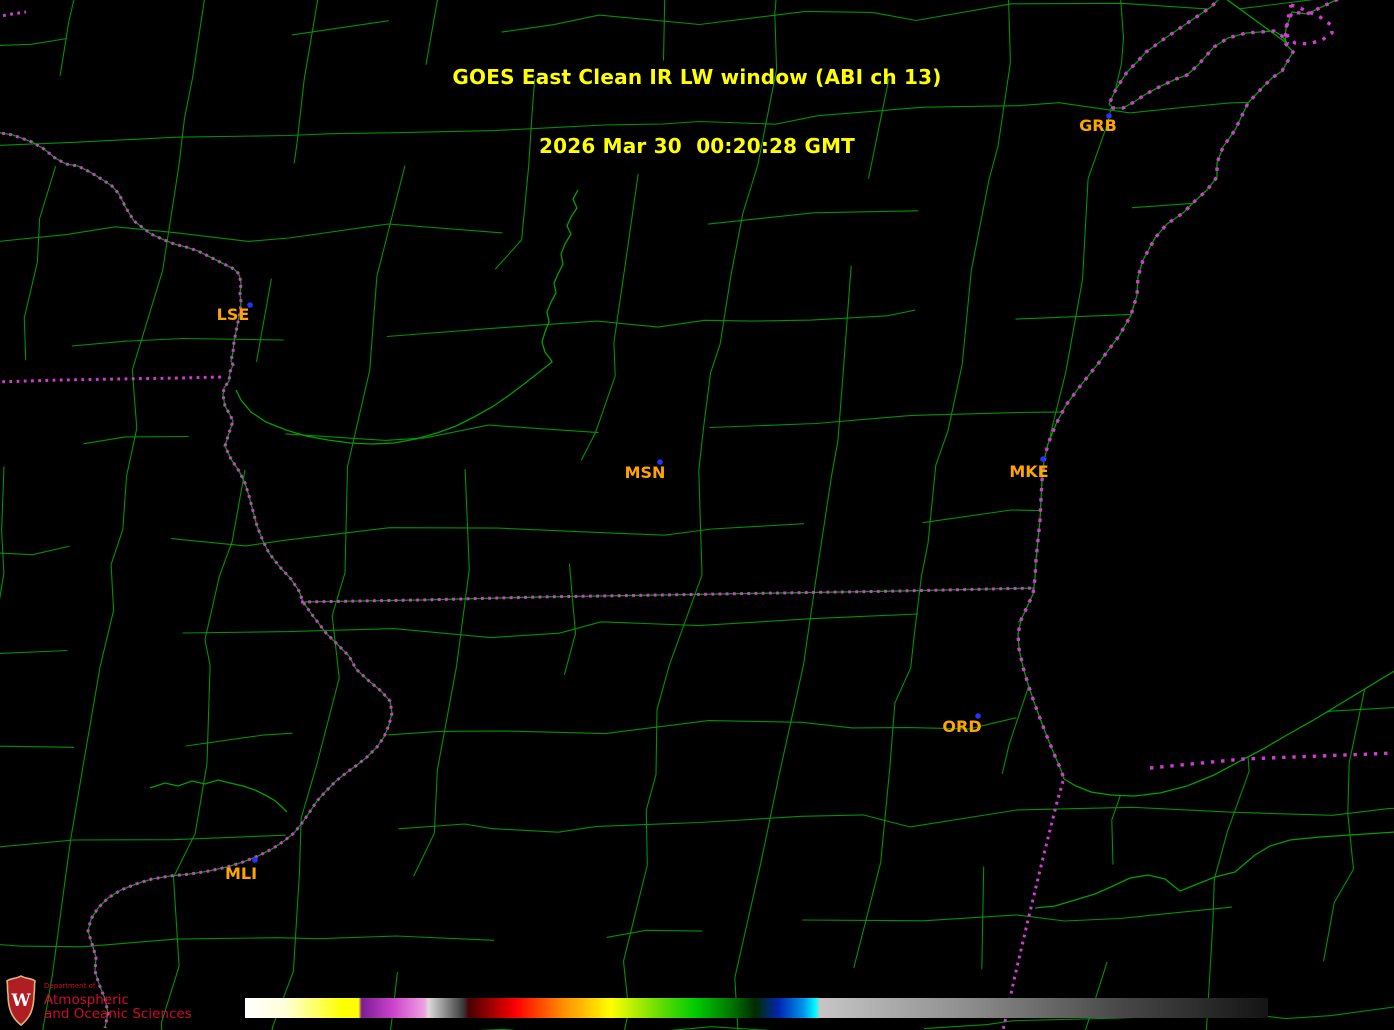  What do you see at coordinates (86, 999) in the screenshot?
I see `logo-name-line1: Atmospheric` at bounding box center [86, 999].